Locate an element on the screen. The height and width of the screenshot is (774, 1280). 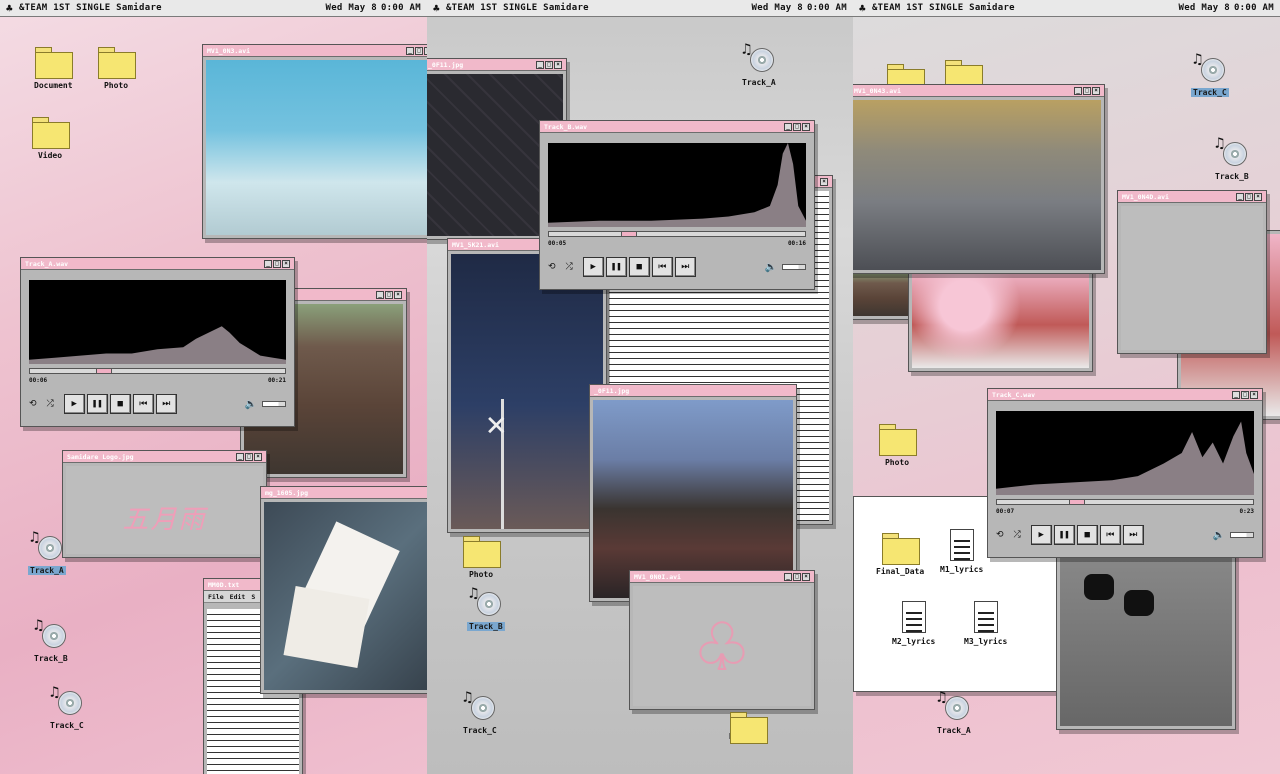
title-bar: _0F11.jpg is located at coordinates (693, 391).